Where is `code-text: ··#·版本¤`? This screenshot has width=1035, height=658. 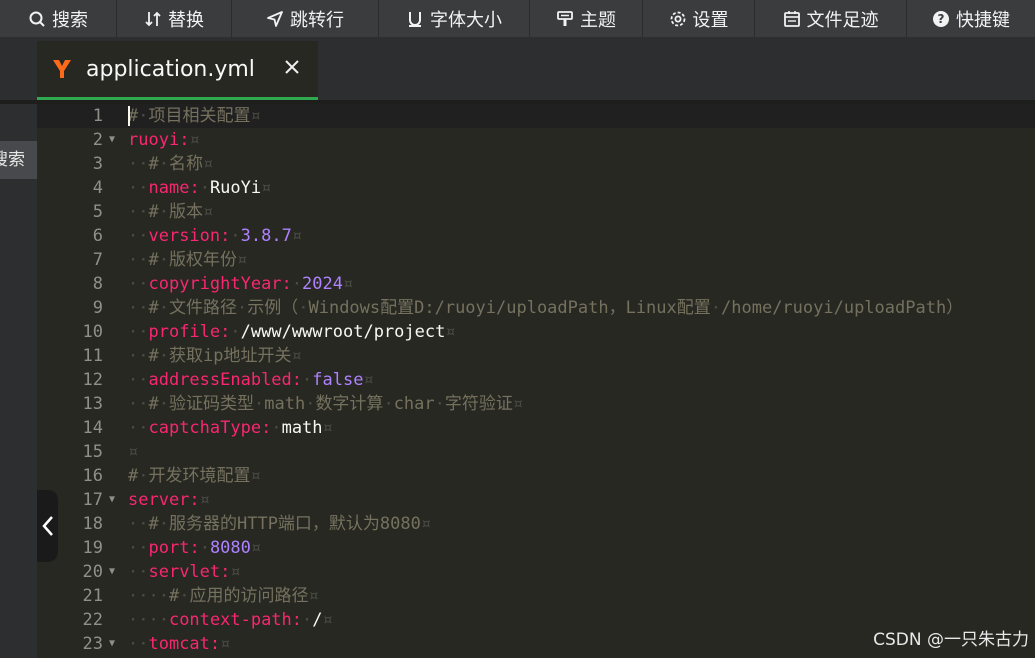
code-text: ··#·版本¤ is located at coordinates (170, 212).